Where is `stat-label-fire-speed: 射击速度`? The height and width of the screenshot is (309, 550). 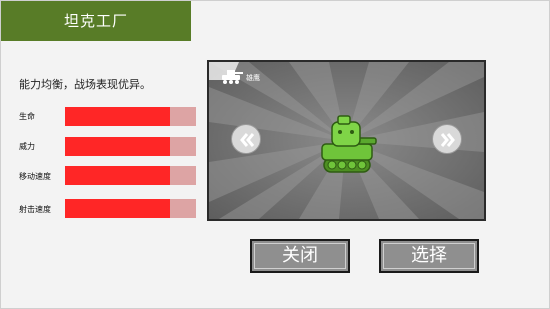
stat-label-fire-speed: 射击速度 is located at coordinates (35, 209).